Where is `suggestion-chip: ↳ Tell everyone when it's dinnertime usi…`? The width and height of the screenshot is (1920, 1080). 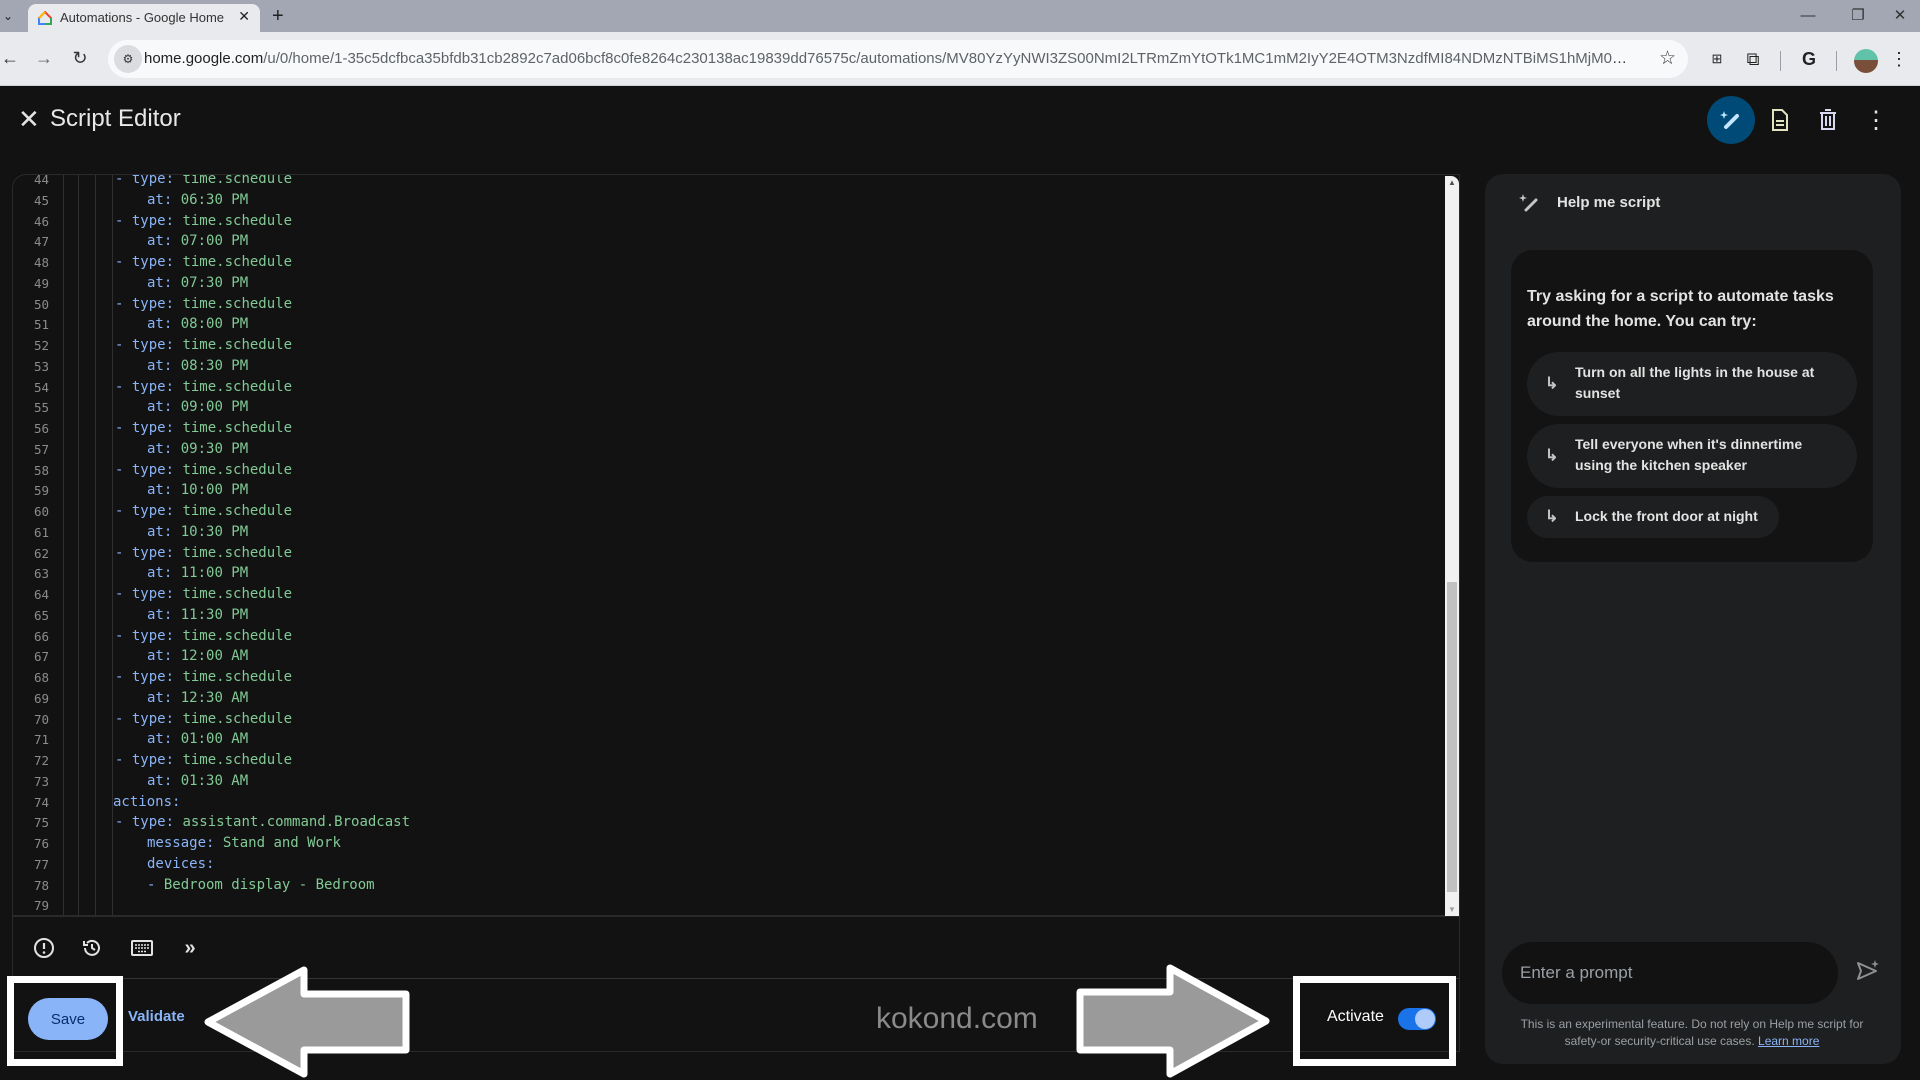 suggestion-chip: ↳ Tell everyone when it's dinnertime usi… is located at coordinates (1692, 456).